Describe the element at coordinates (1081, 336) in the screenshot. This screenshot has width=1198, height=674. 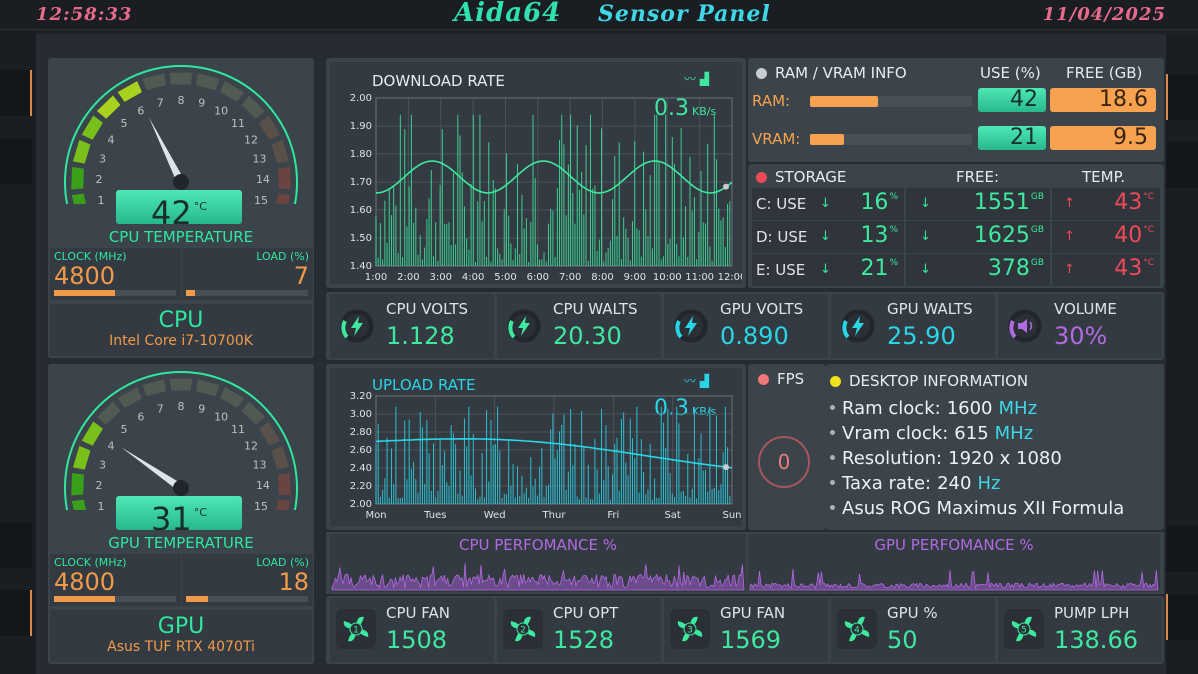
I see `tile-value: 30%` at that location.